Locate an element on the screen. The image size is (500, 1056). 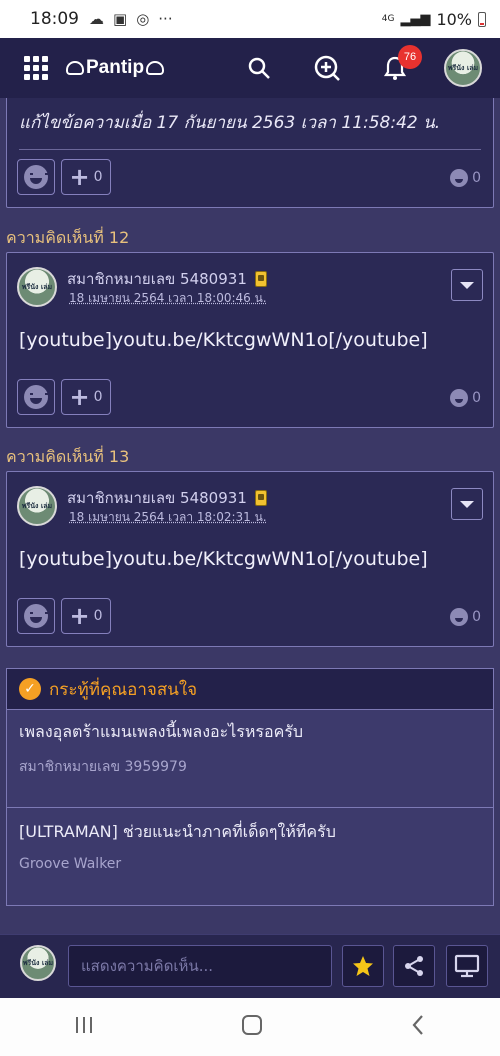
comment-date: 18 เมษายน 2564 เวลา 18:00:46 น. is located at coordinates (168, 298).